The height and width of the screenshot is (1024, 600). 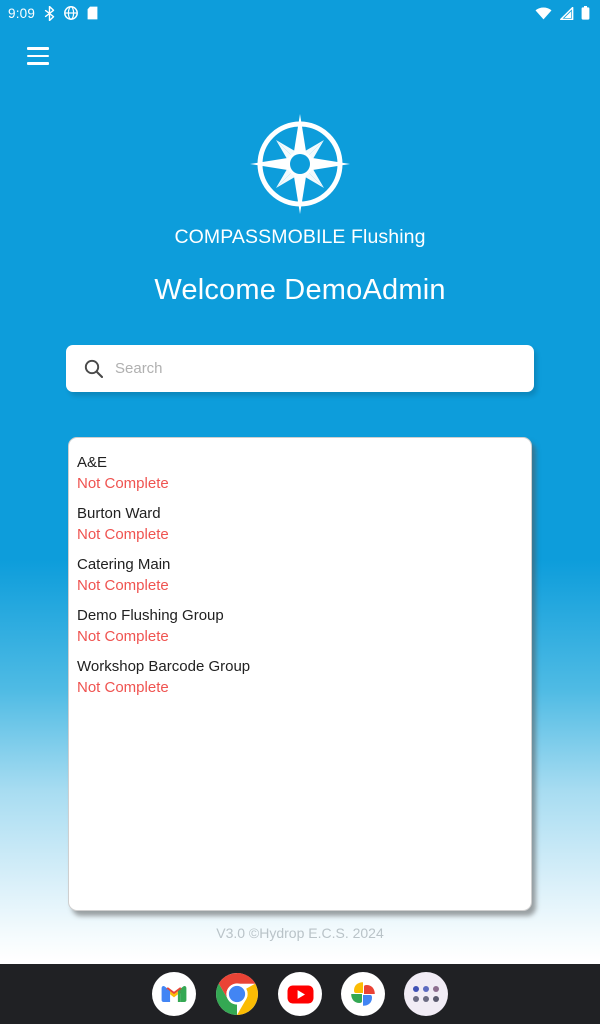 I want to click on list-item-name: Workshop Barcode Group, so click(x=164, y=666).